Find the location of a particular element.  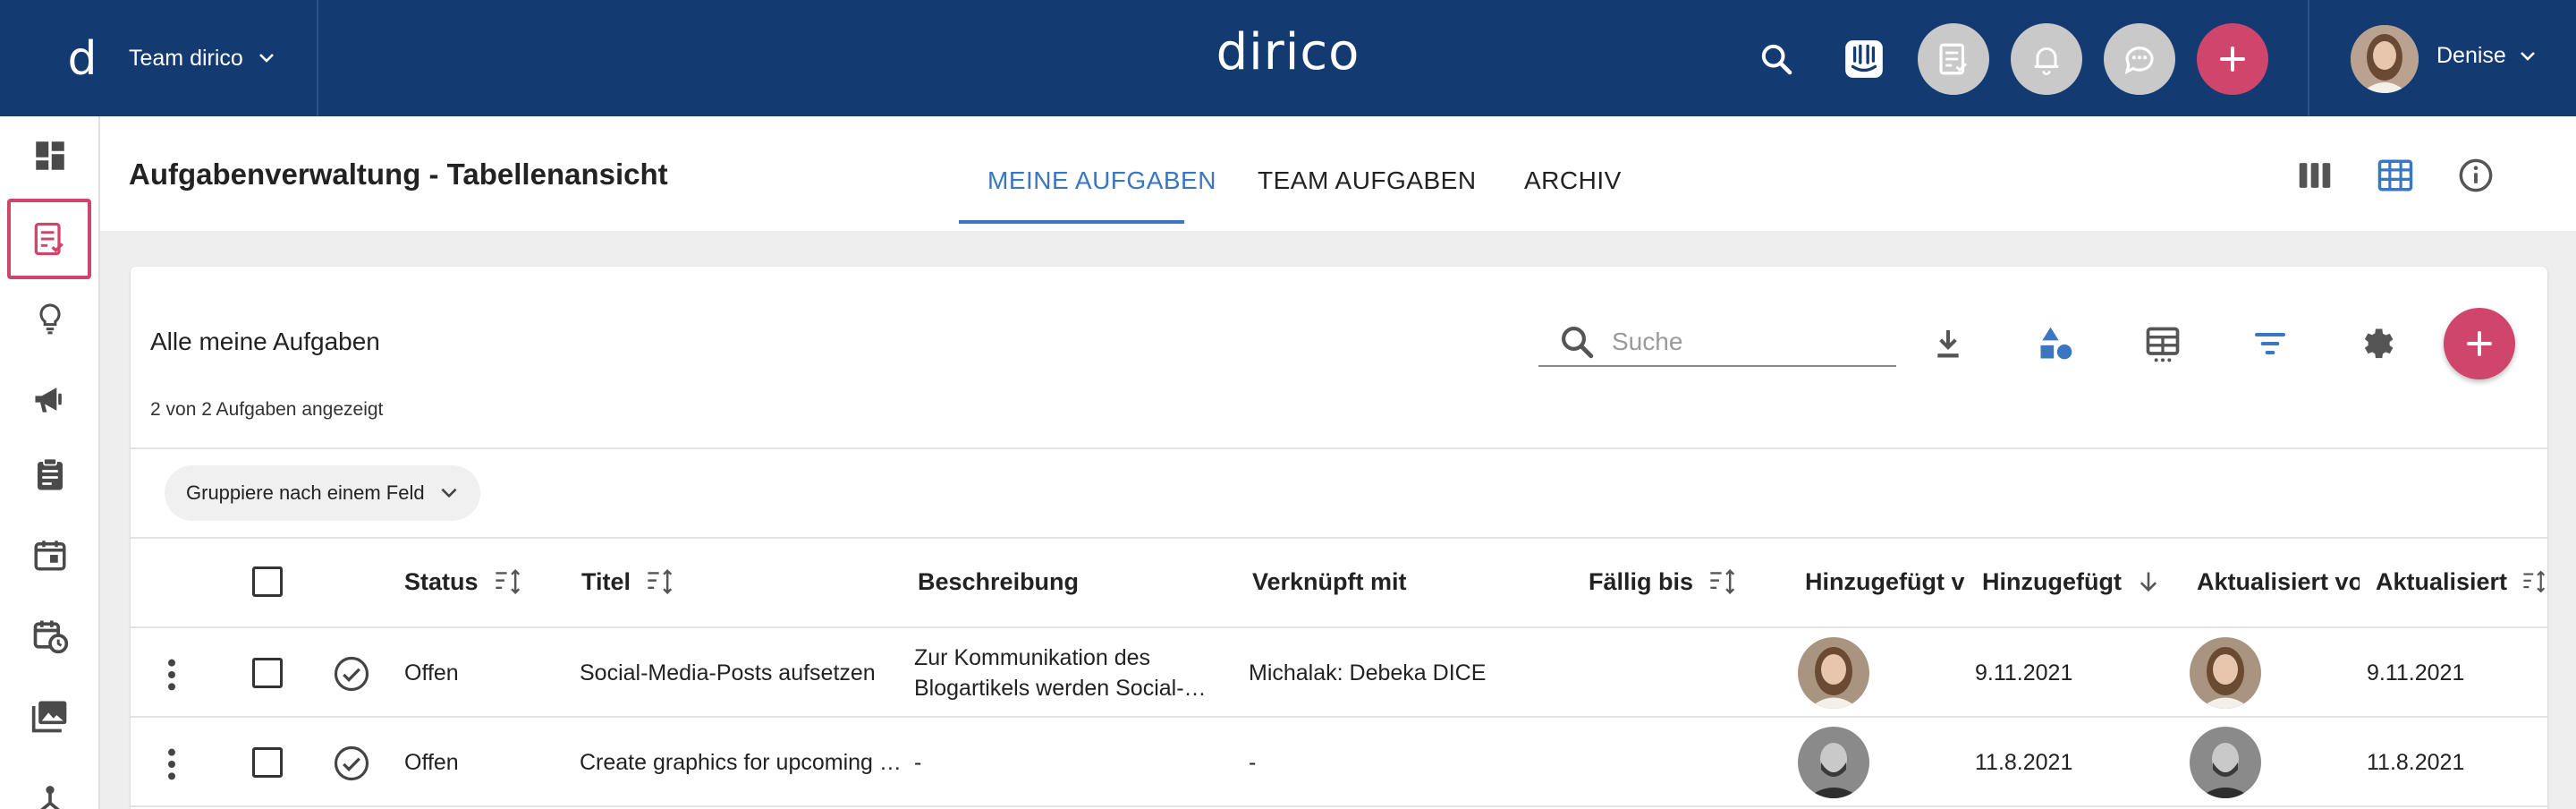

group-by-chip: Gruppiere nach einem Feld is located at coordinates (322, 493).